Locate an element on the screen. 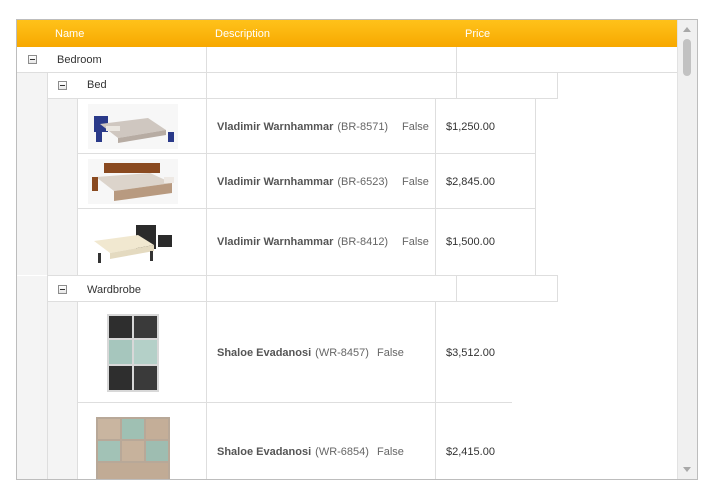 The width and height of the screenshot is (715, 500). product-price: $2,845.00 is located at coordinates (470, 182).